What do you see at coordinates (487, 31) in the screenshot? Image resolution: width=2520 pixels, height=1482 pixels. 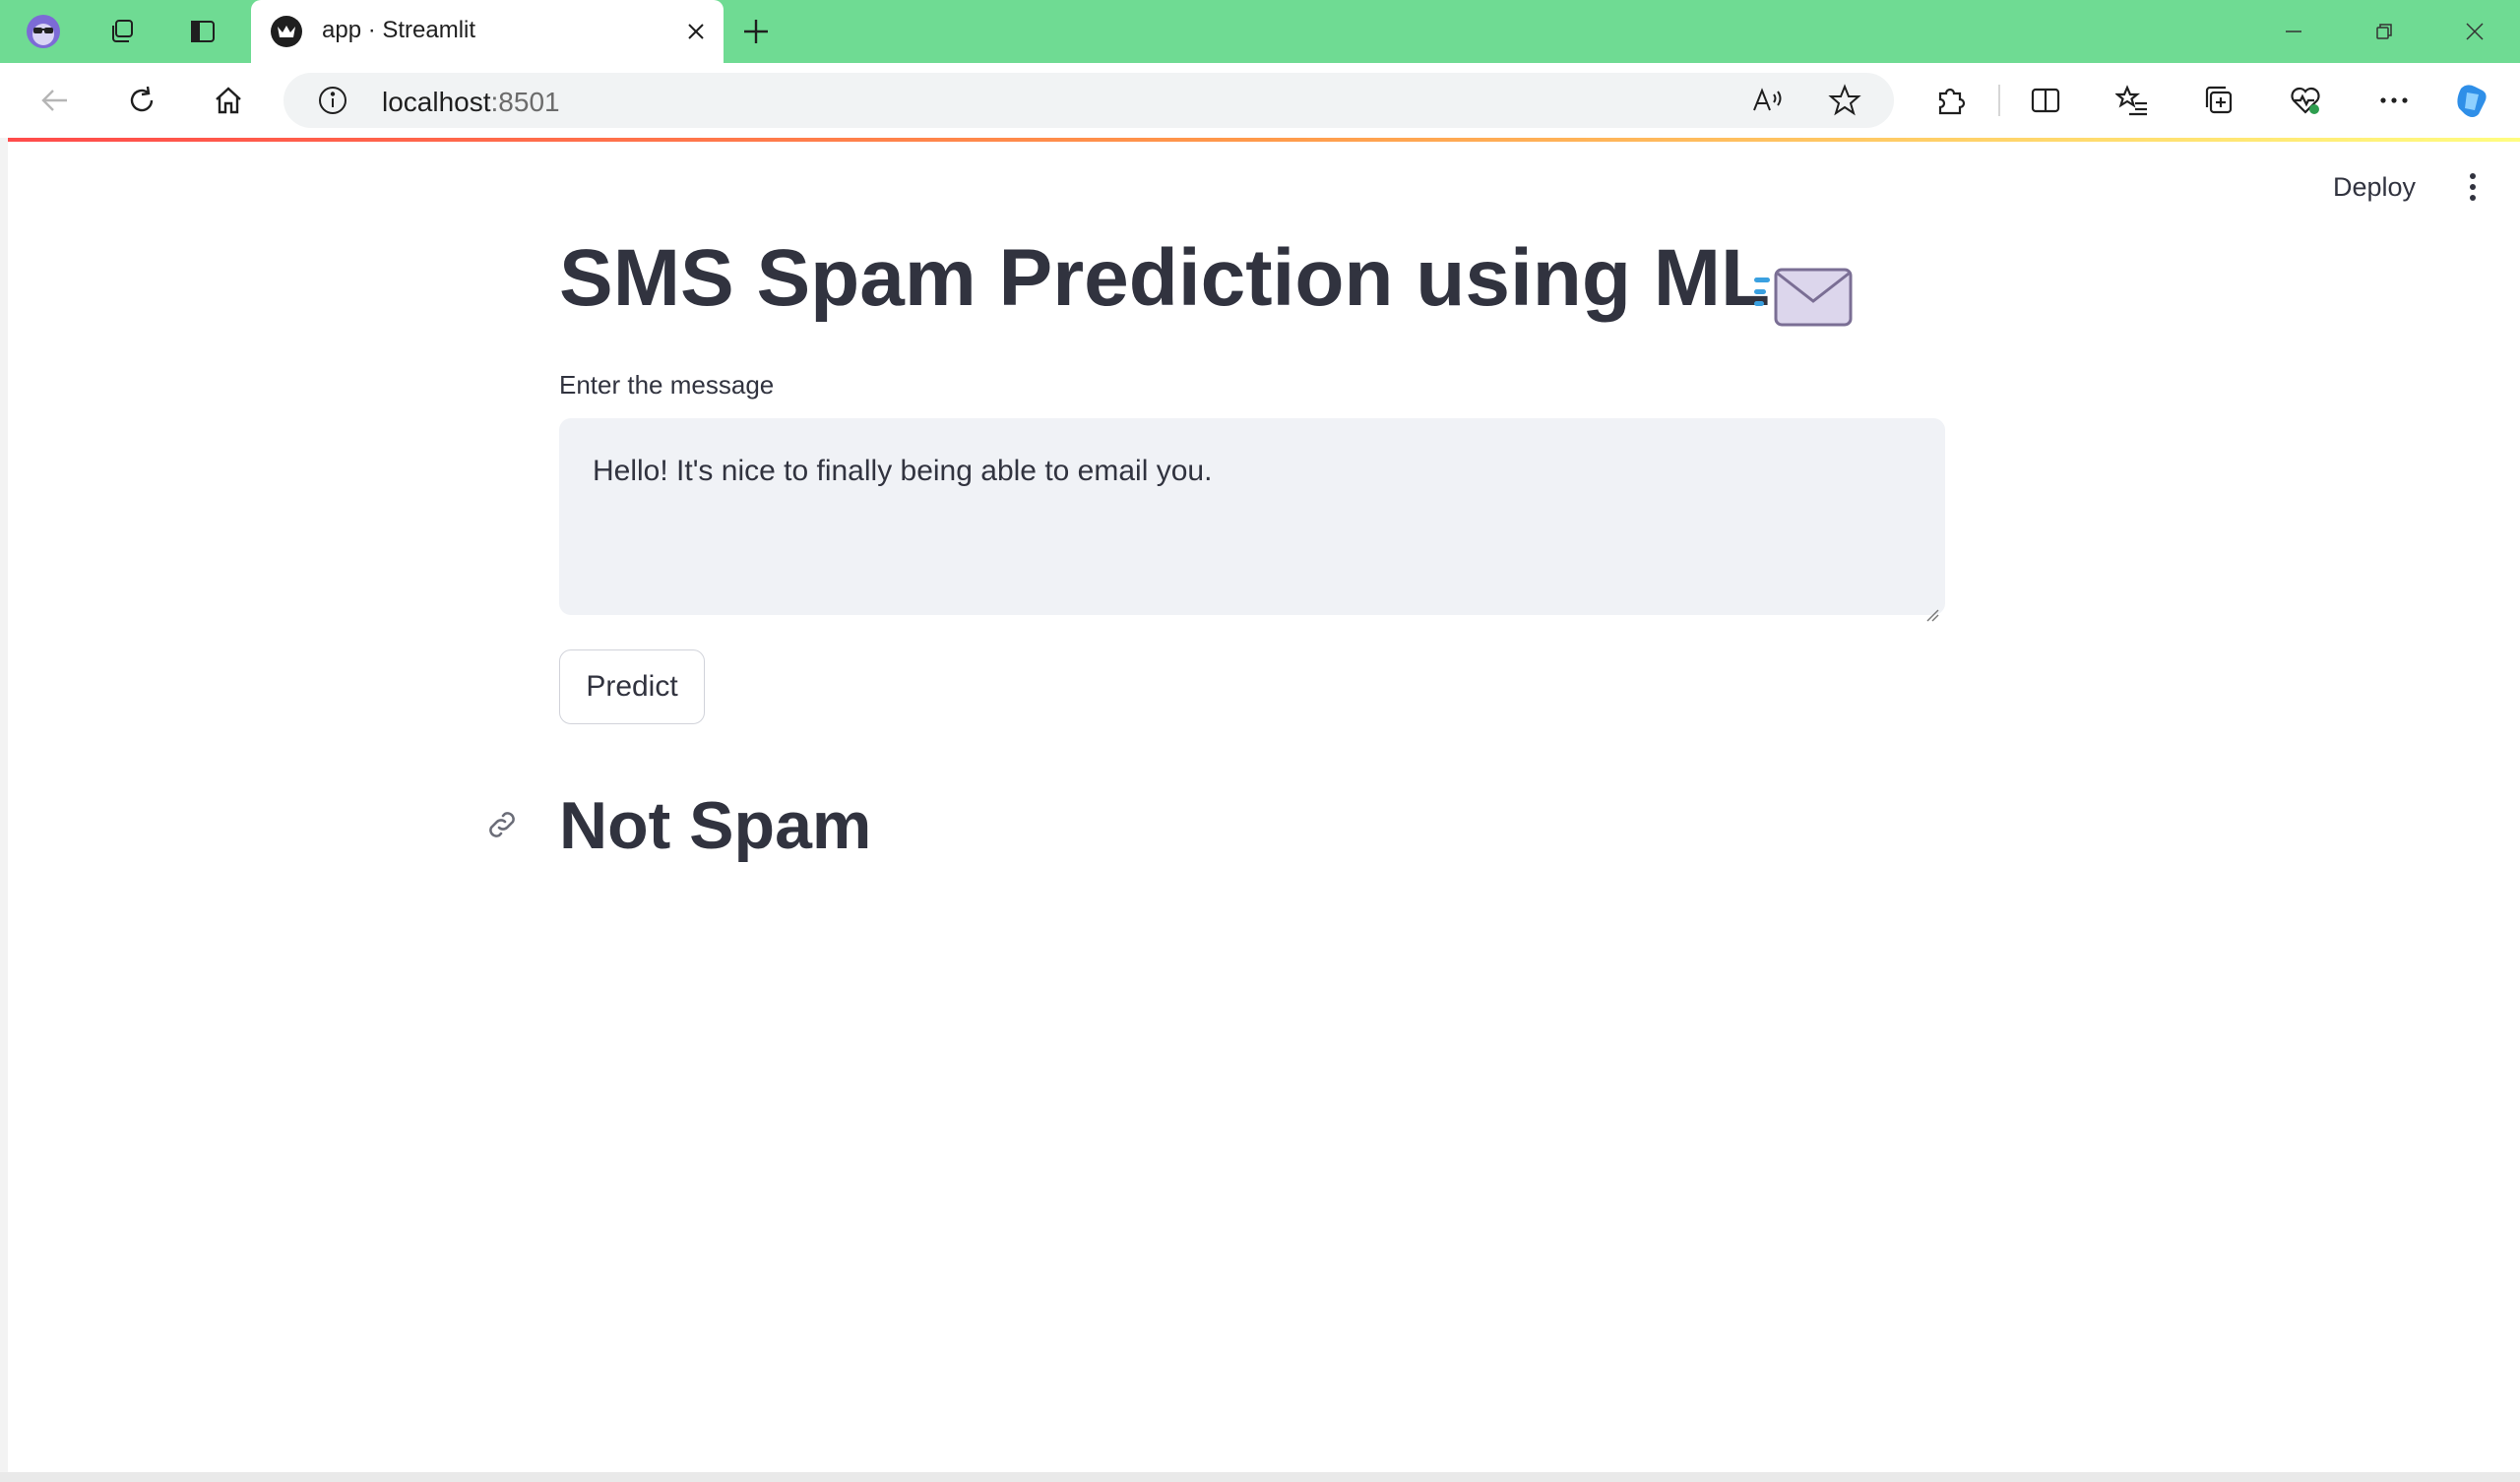 I see `tab-app-streamlit: app · Streamlit` at bounding box center [487, 31].